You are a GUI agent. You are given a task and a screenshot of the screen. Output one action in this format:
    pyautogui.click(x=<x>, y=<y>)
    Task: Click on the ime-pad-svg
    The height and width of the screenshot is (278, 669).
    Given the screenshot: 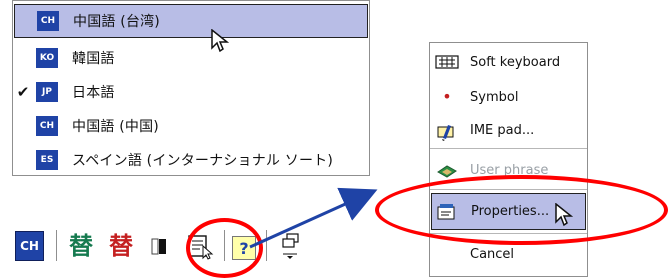 What is the action you would take?
    pyautogui.click(x=445, y=132)
    